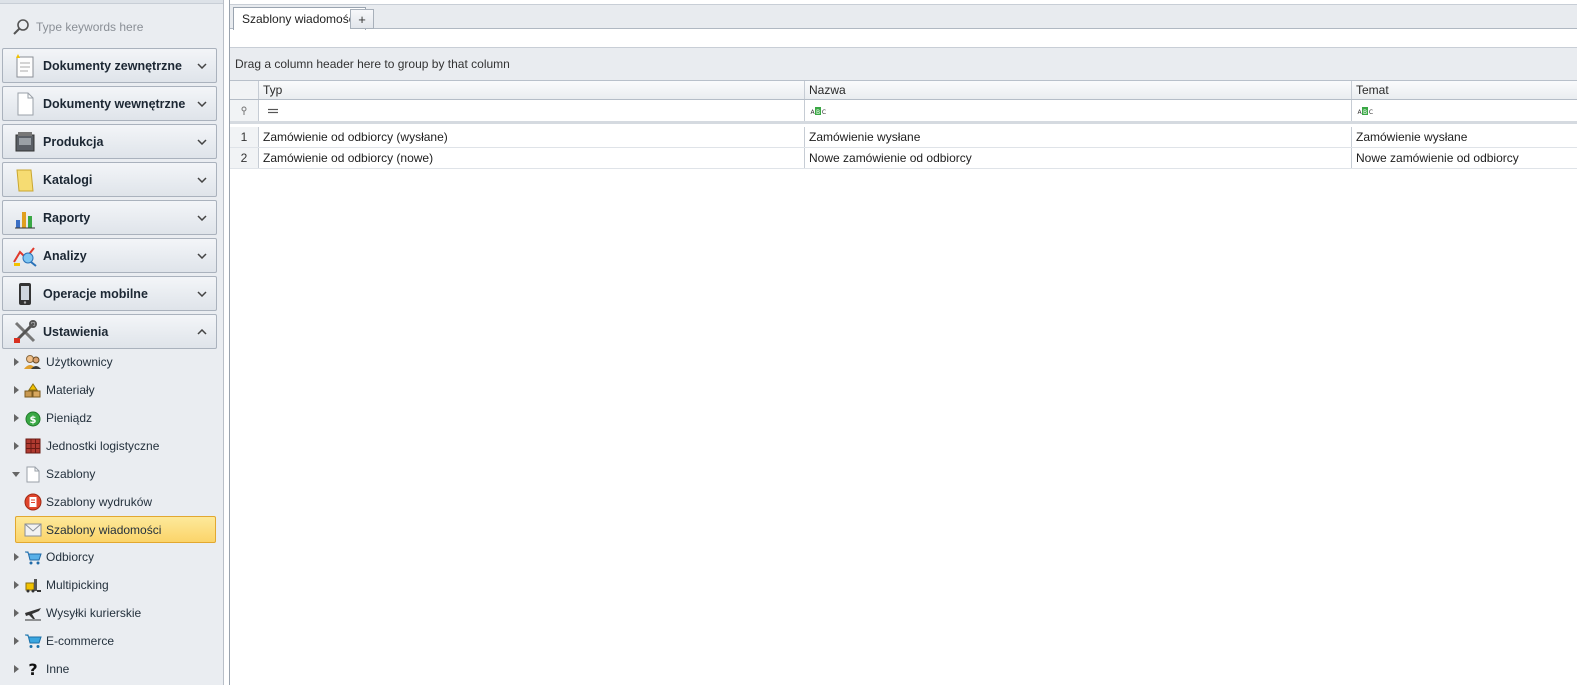  What do you see at coordinates (33, 418) in the screenshot?
I see `money-icon: $` at bounding box center [33, 418].